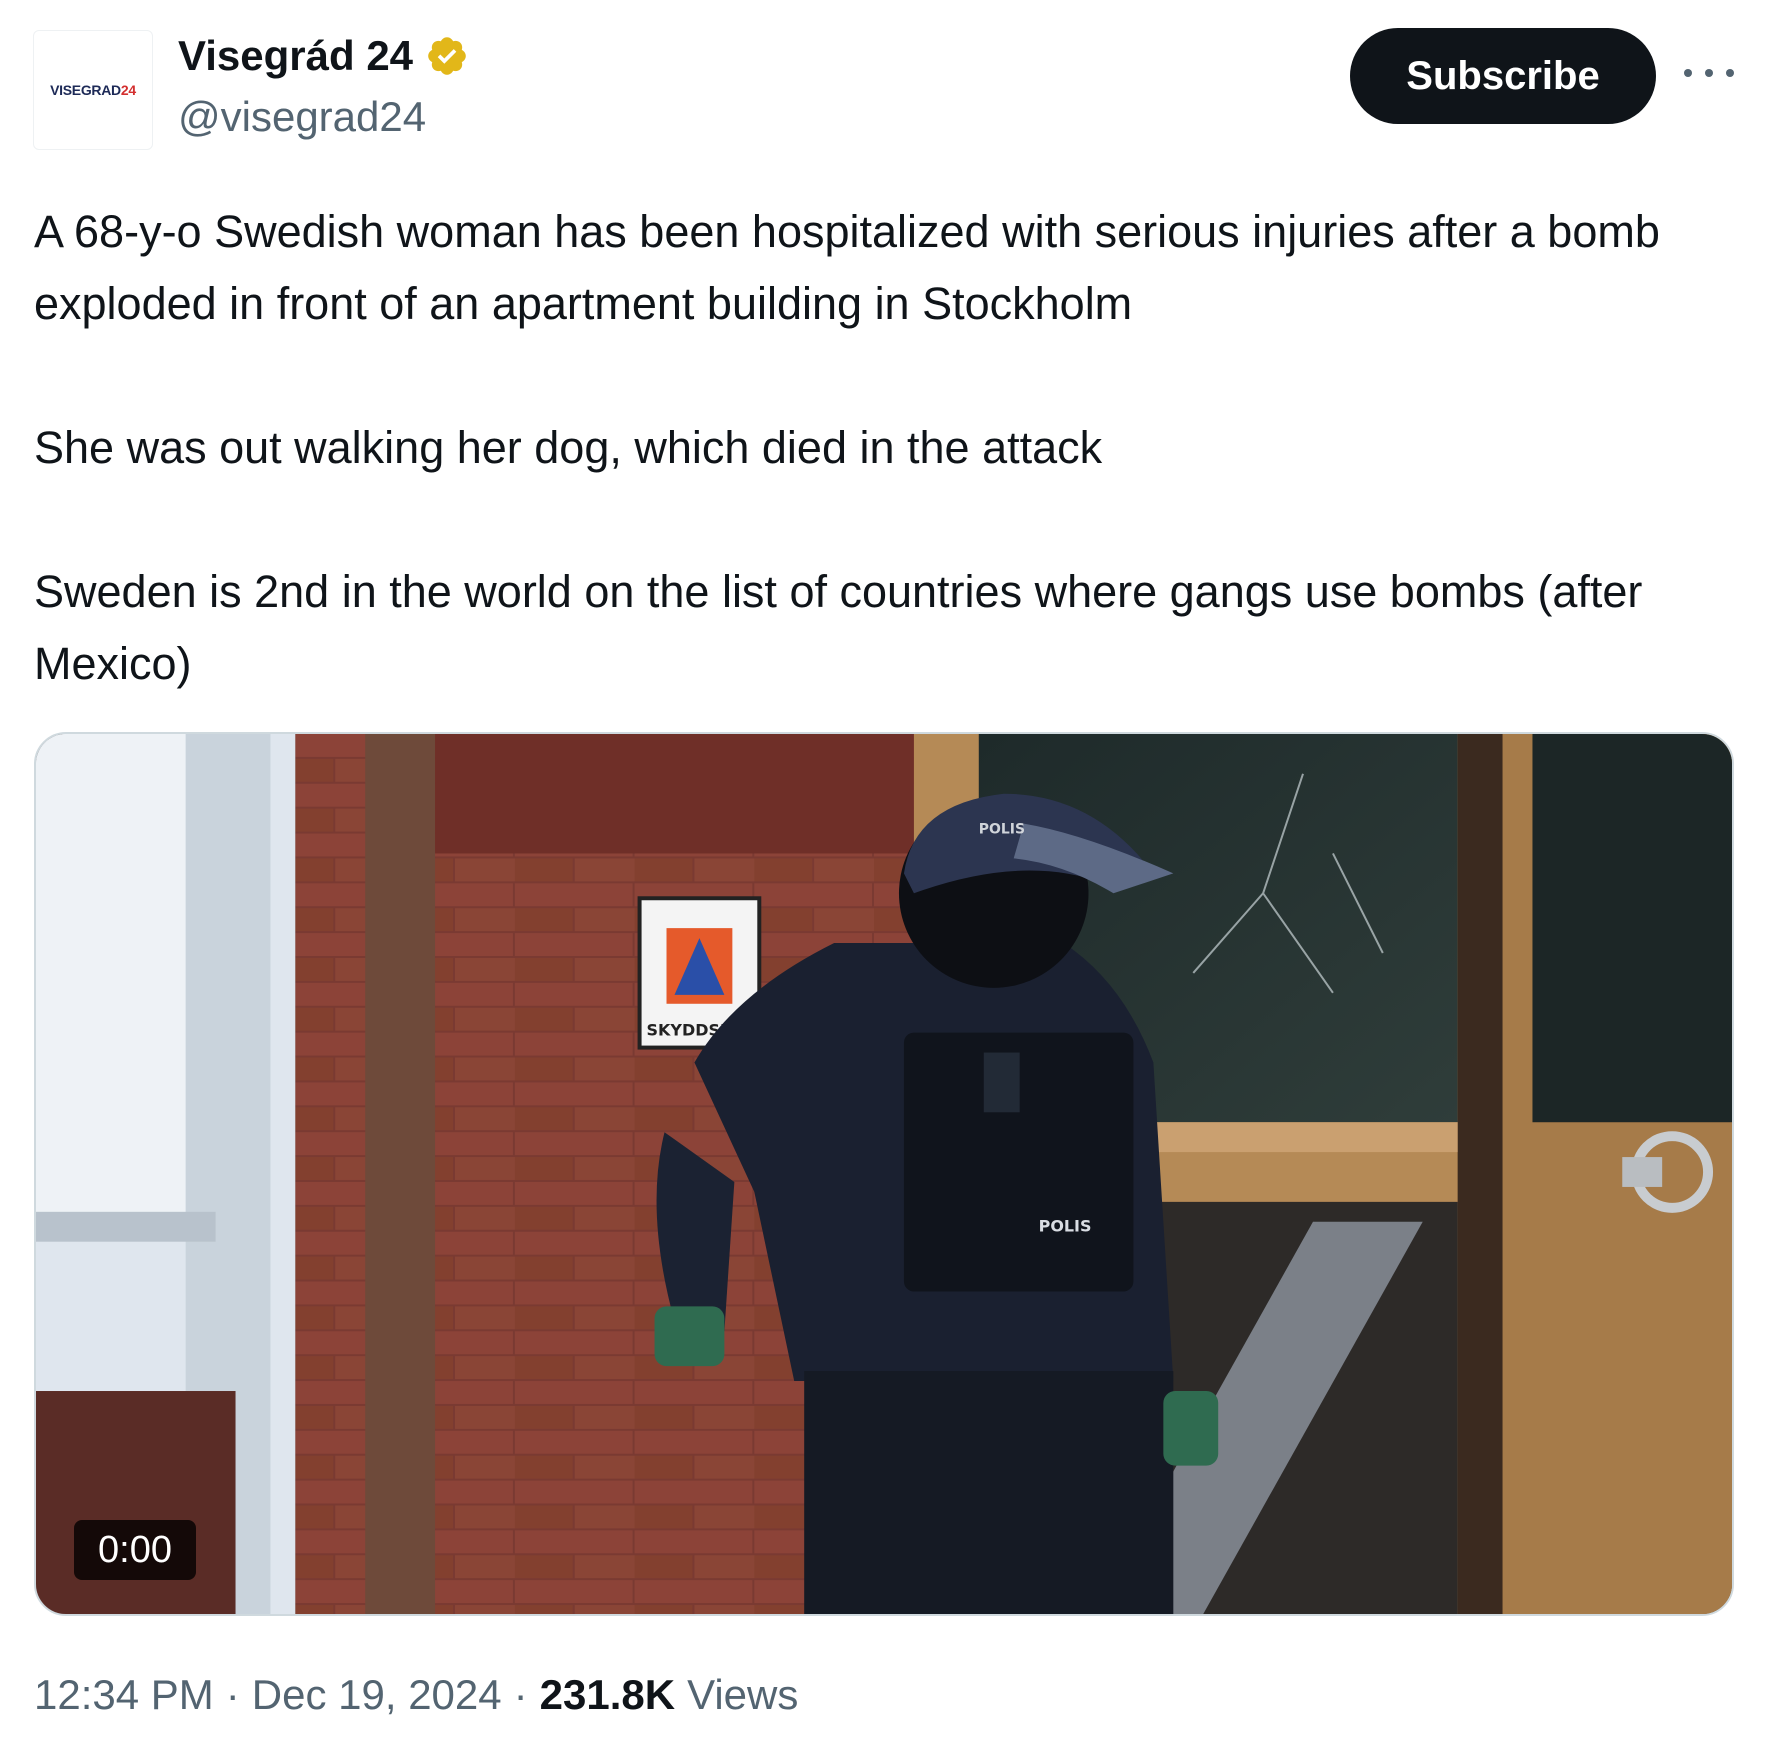  I want to click on verified-badge-icon, so click(447, 56).